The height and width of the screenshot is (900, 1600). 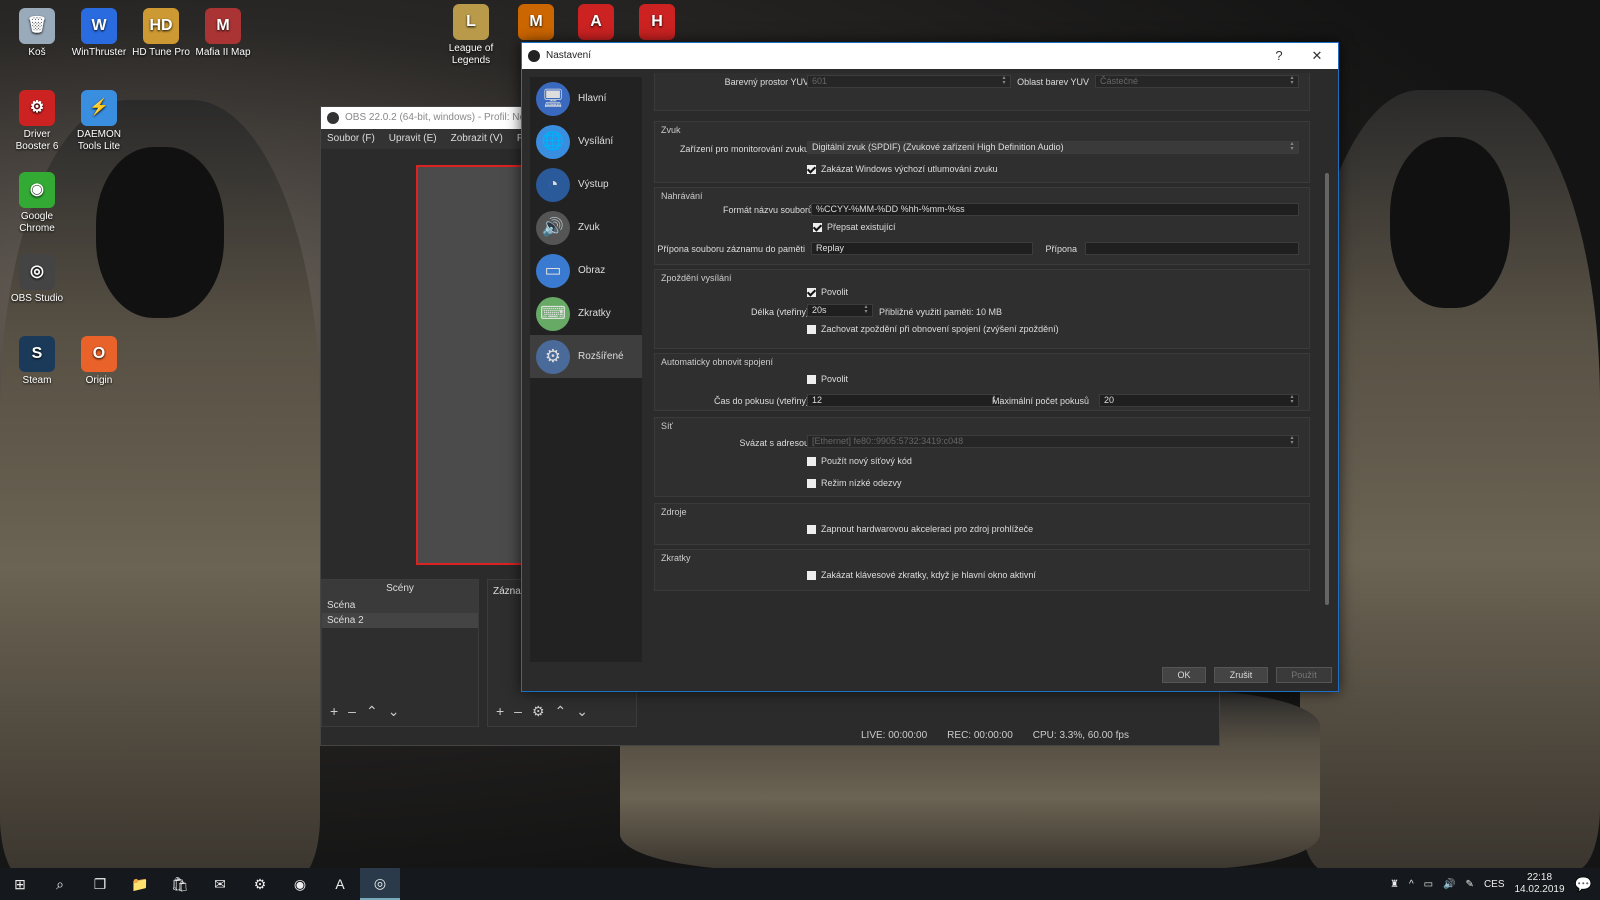 What do you see at coordinates (1055, 209) in the screenshot?
I see `filename-format-input: %CCYY-%MM-%DD %hh-%mm-%ss` at bounding box center [1055, 209].